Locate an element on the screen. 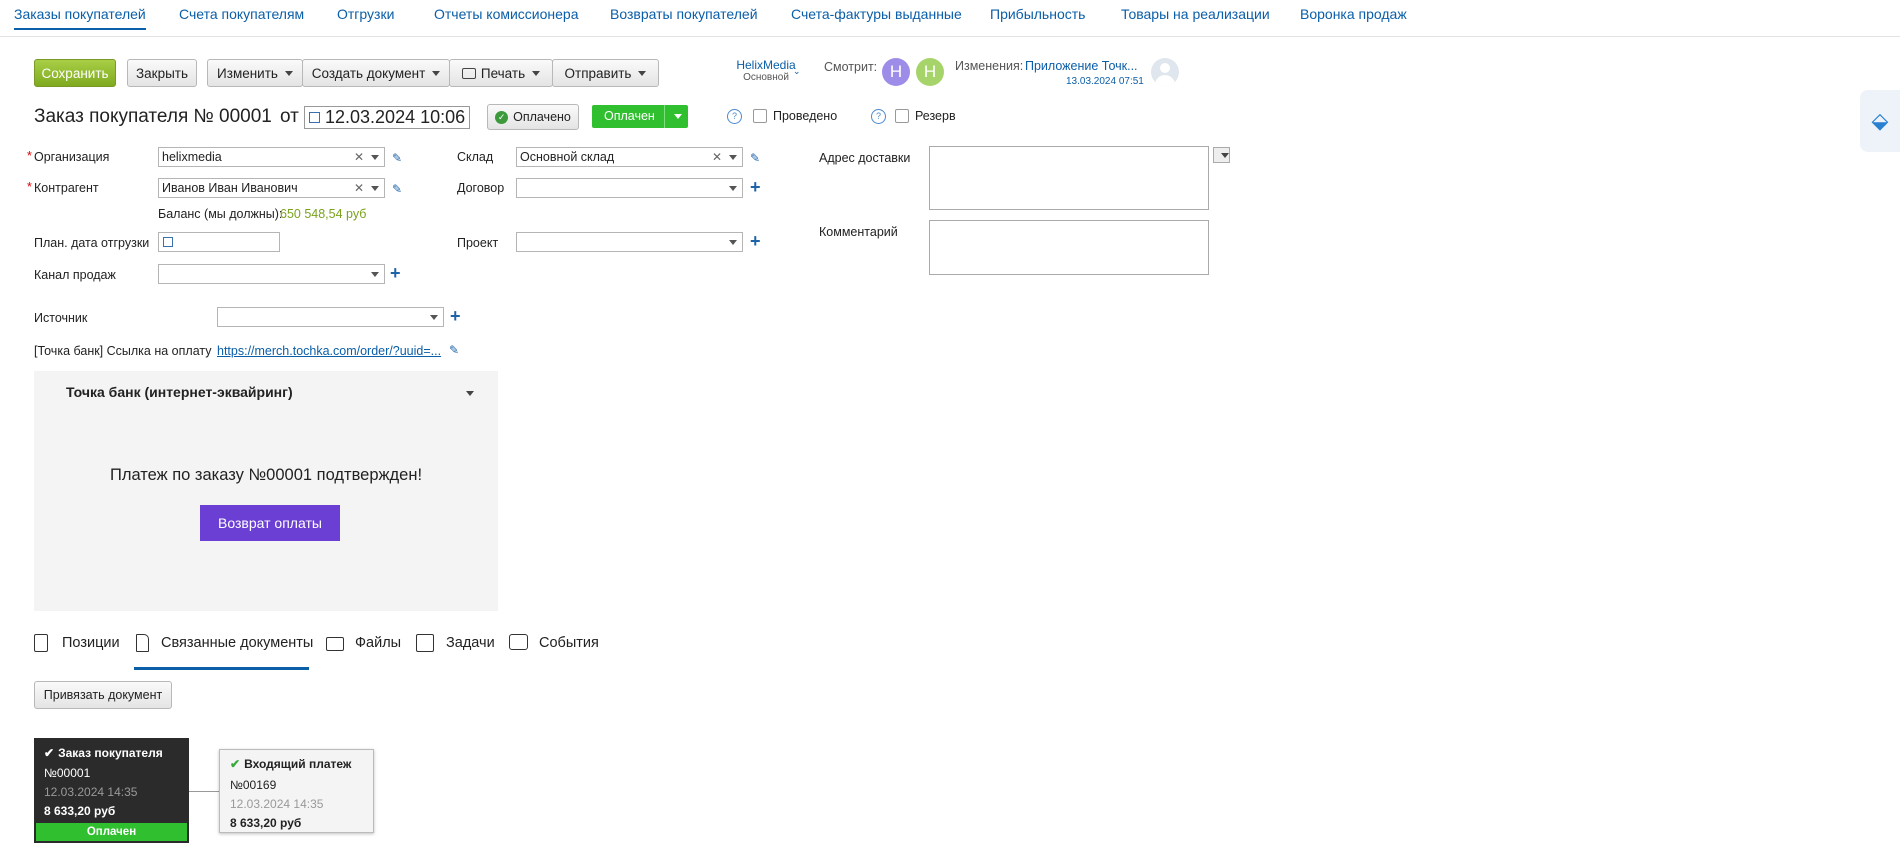 This screenshot has height=862, width=1900. nav-customer-returns: Возвраты покупателей is located at coordinates (684, 14).